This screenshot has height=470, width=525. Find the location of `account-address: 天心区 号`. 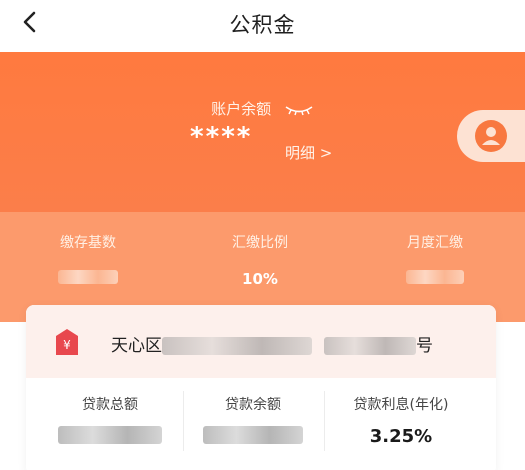

account-address: 天心区 号 is located at coordinates (272, 343).